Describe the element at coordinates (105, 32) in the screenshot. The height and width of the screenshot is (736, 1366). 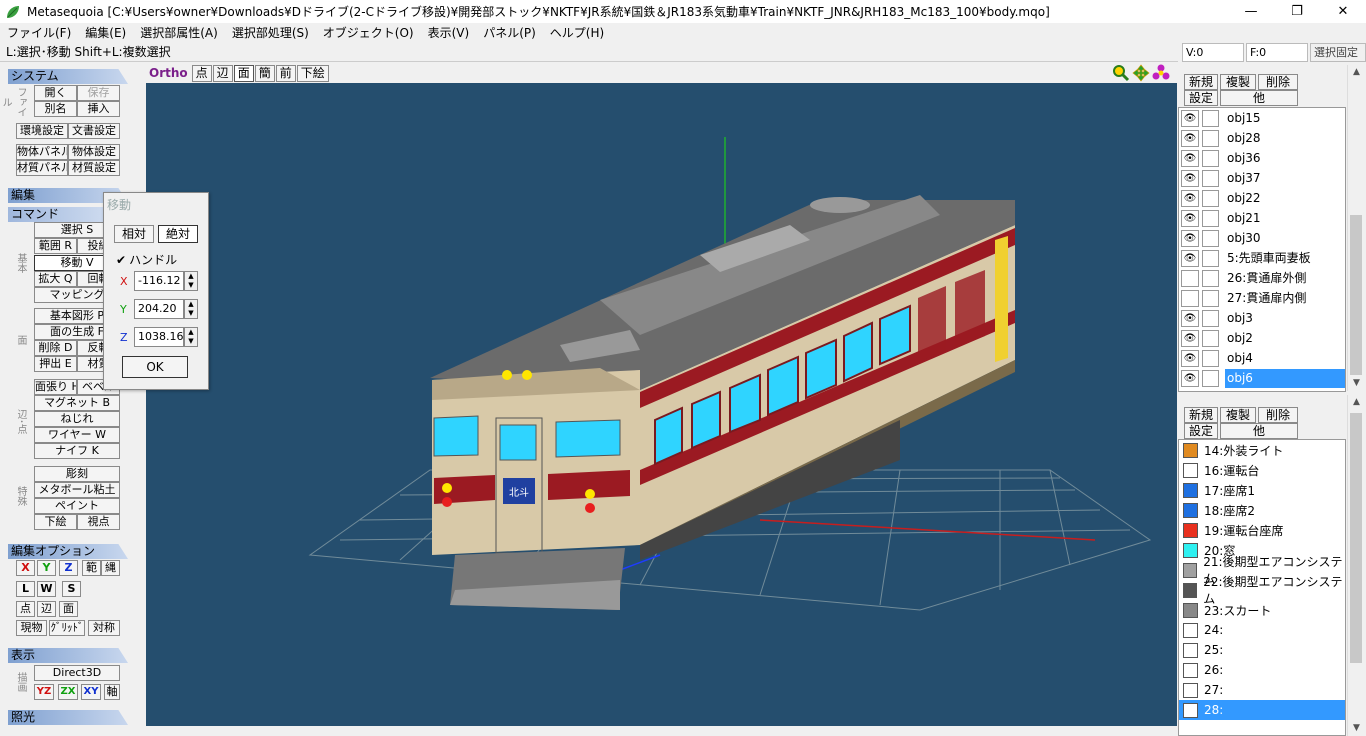
I see `menu-edit: 編集(E)` at that location.